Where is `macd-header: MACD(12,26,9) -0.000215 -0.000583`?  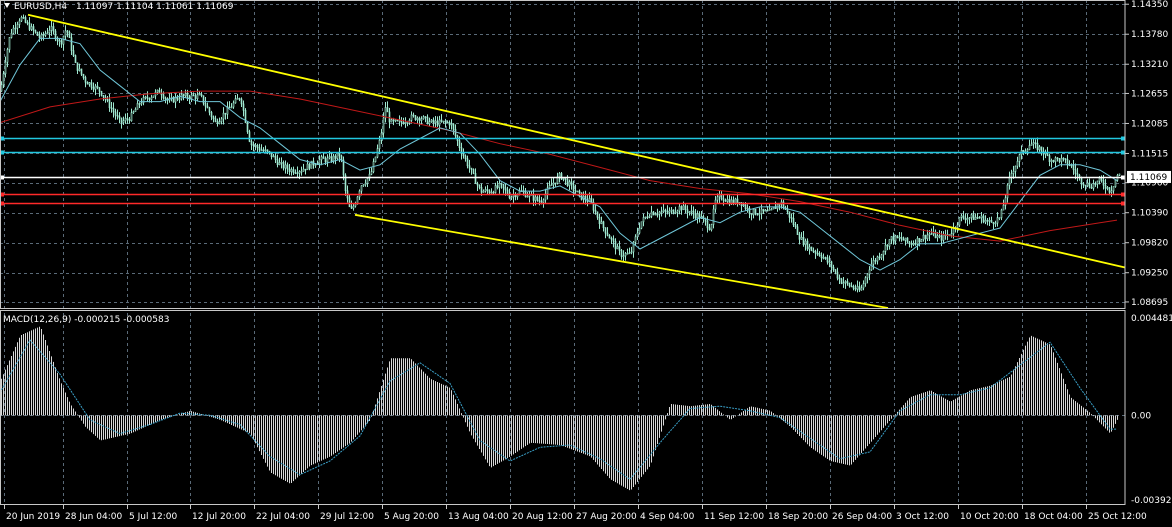
macd-header: MACD(12,26,9) -0.000215 -0.000583 is located at coordinates (86, 320).